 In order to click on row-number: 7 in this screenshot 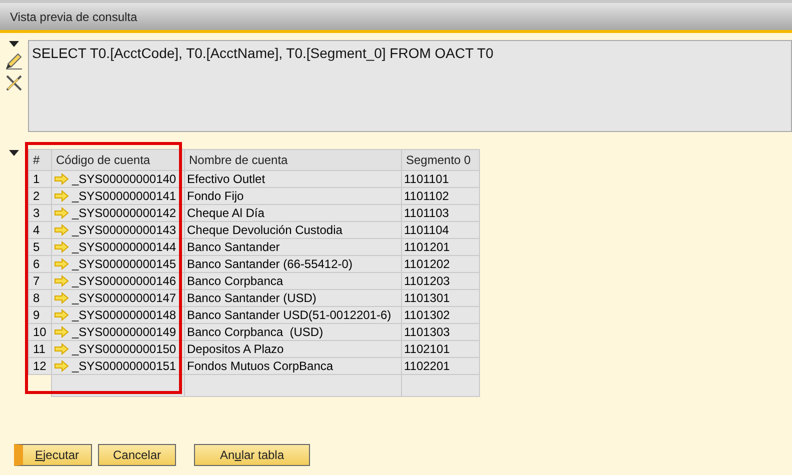, I will do `click(40, 281)`.